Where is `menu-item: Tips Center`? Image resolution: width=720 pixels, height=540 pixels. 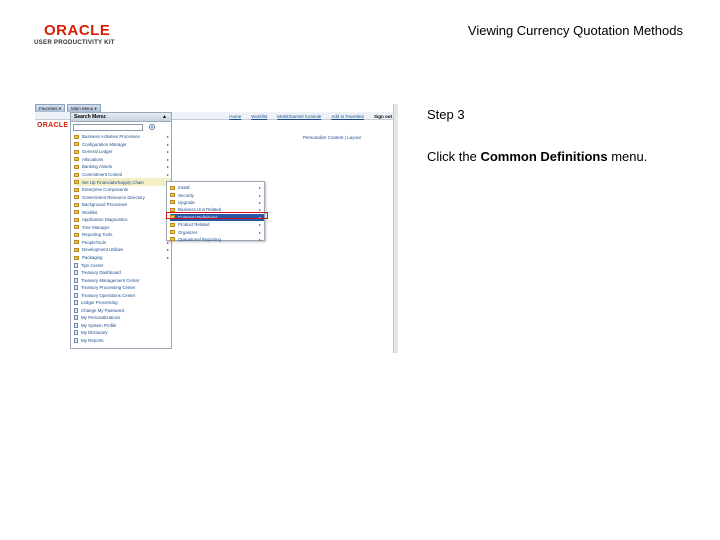
menu-item: Tips Center is located at coordinates (122, 265).